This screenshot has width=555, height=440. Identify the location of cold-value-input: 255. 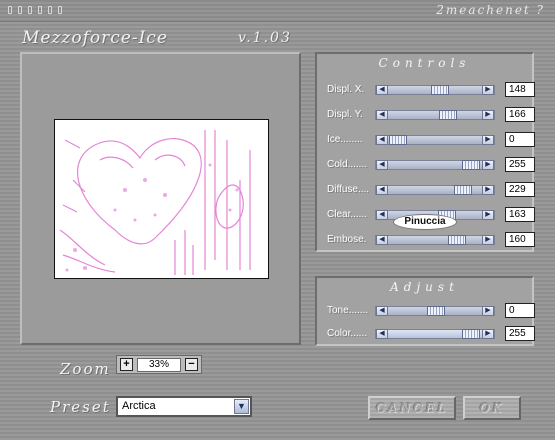
(520, 164).